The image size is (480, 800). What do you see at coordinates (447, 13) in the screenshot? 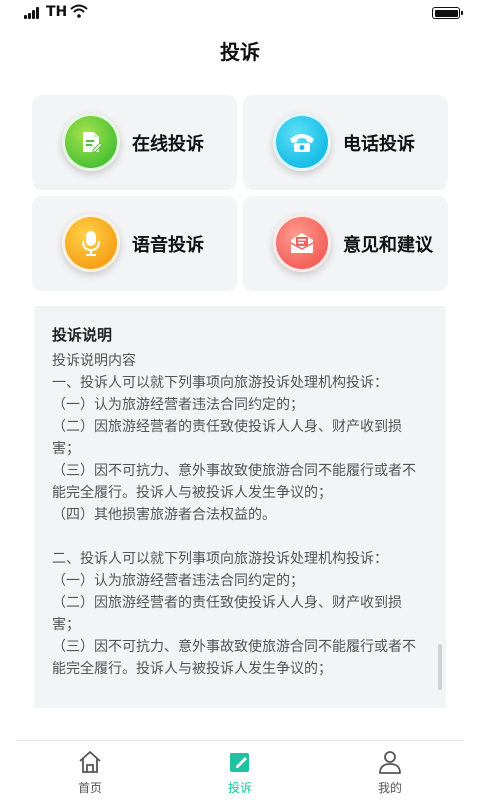
I see `battery-icon` at bounding box center [447, 13].